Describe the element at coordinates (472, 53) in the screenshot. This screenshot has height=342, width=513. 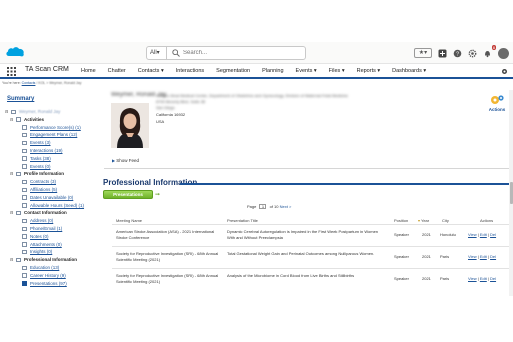
I see `setup-gear-icon` at that location.